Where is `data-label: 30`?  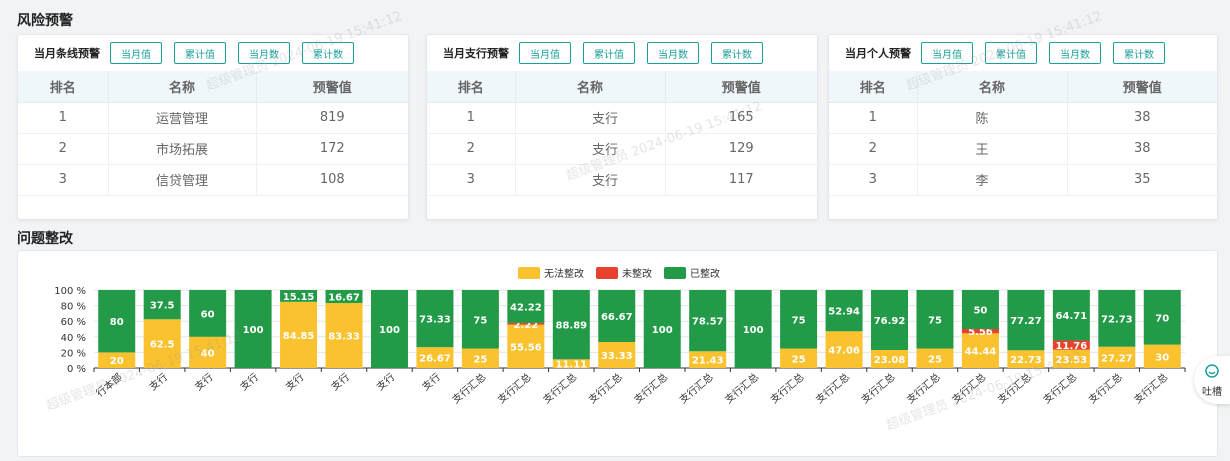 data-label: 30 is located at coordinates (1162, 357).